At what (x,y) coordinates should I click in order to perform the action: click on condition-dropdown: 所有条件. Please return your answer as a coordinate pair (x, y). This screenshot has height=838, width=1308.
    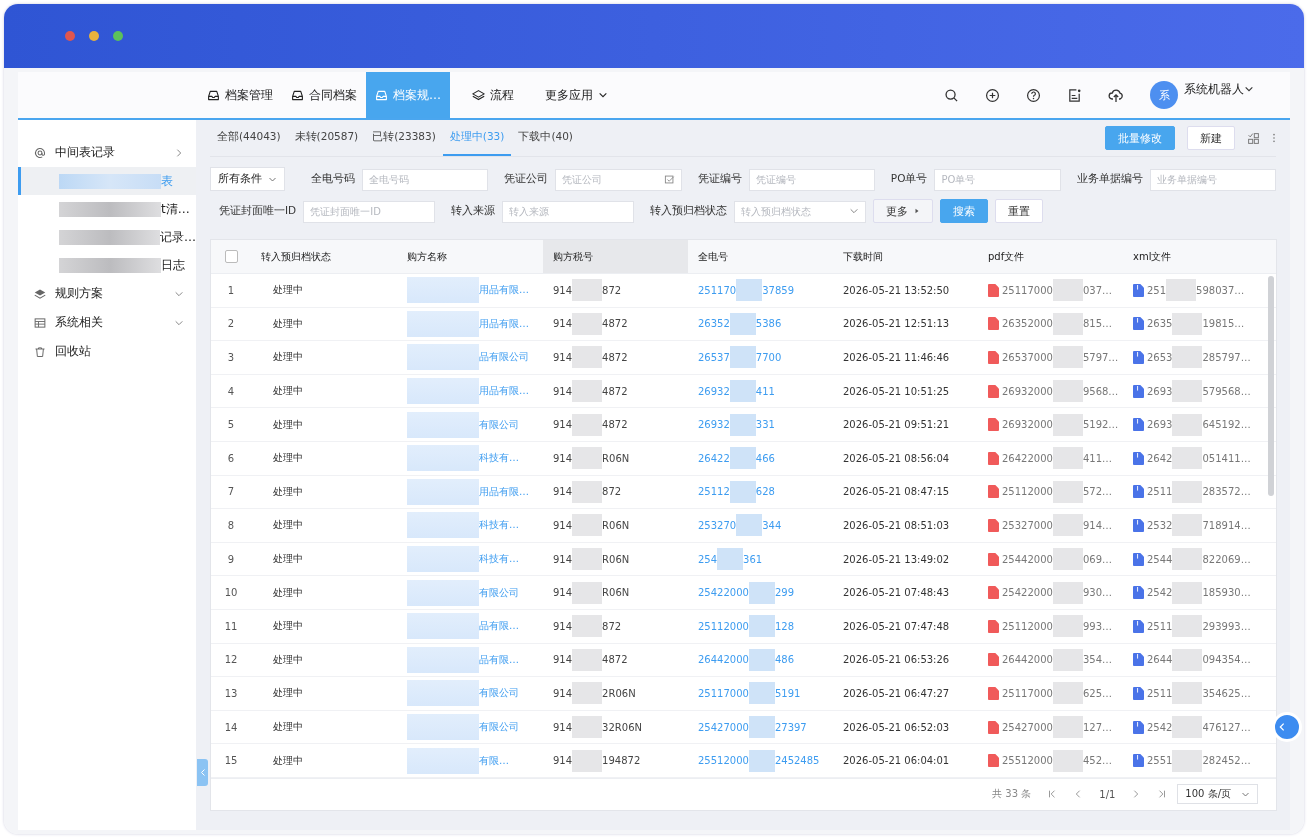
    Looking at the image, I should click on (247, 179).